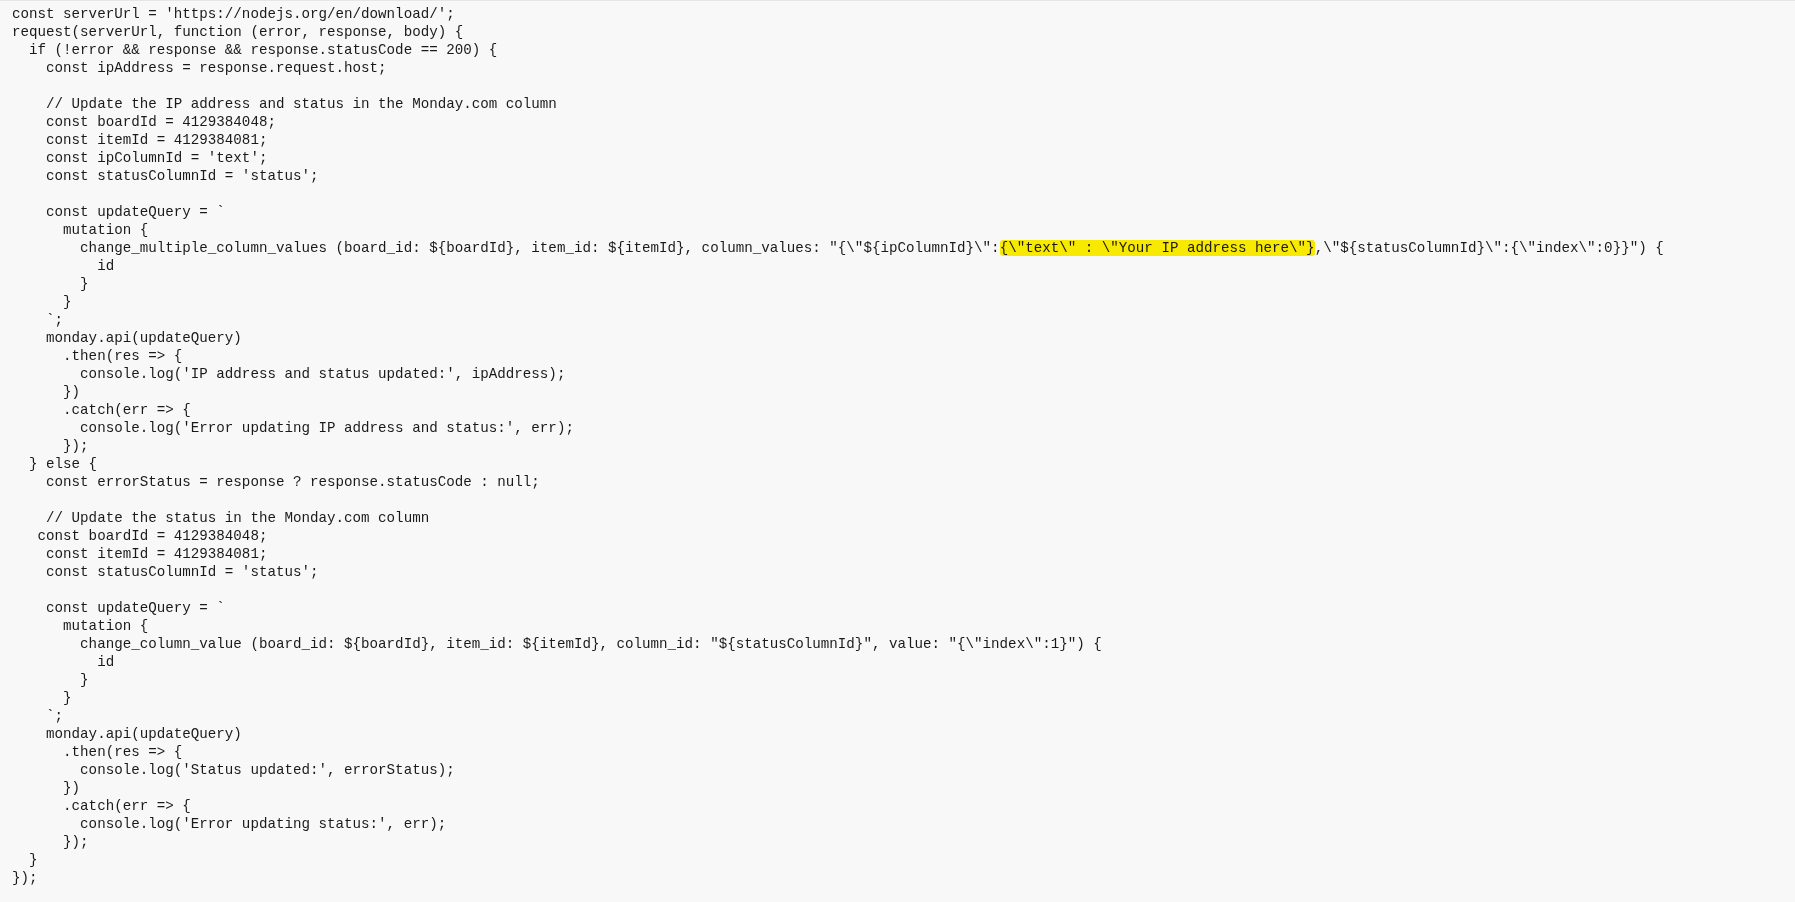 The image size is (1795, 902). What do you see at coordinates (216, 68) in the screenshot?
I see `code-line: const ipAddress = response.request.host;` at bounding box center [216, 68].